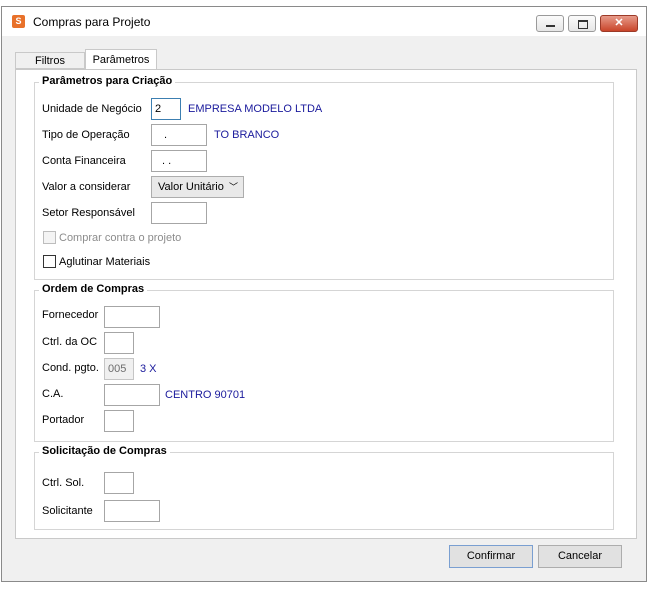 Image resolution: width=650 pixels, height=589 pixels. Describe the element at coordinates (119, 369) in the screenshot. I see `cond-pgto-input: 005` at that location.